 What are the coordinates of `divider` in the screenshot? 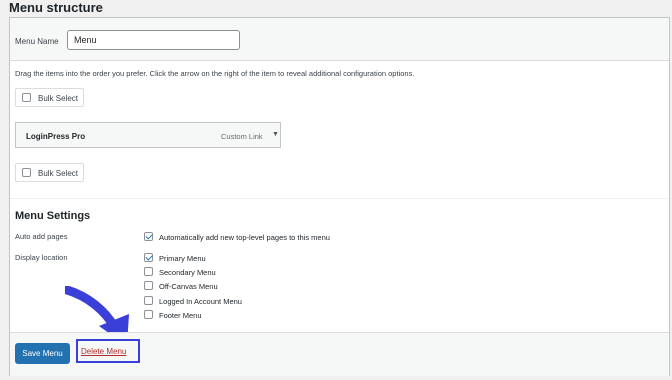 It's located at (339, 198).